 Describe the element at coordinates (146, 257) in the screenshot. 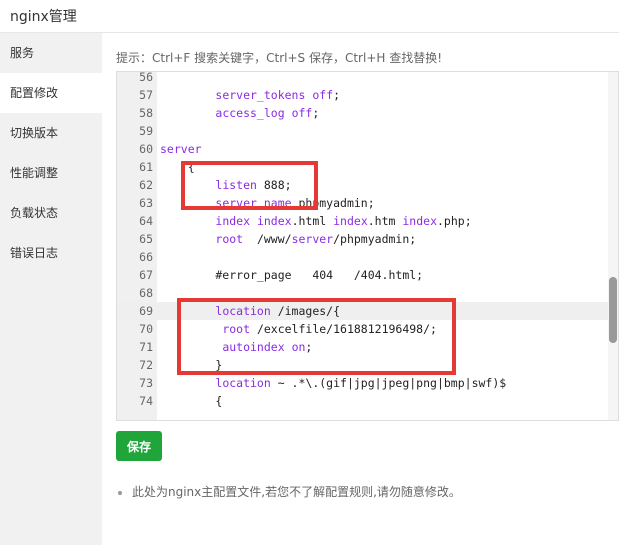

I see `line-number: 66` at that location.